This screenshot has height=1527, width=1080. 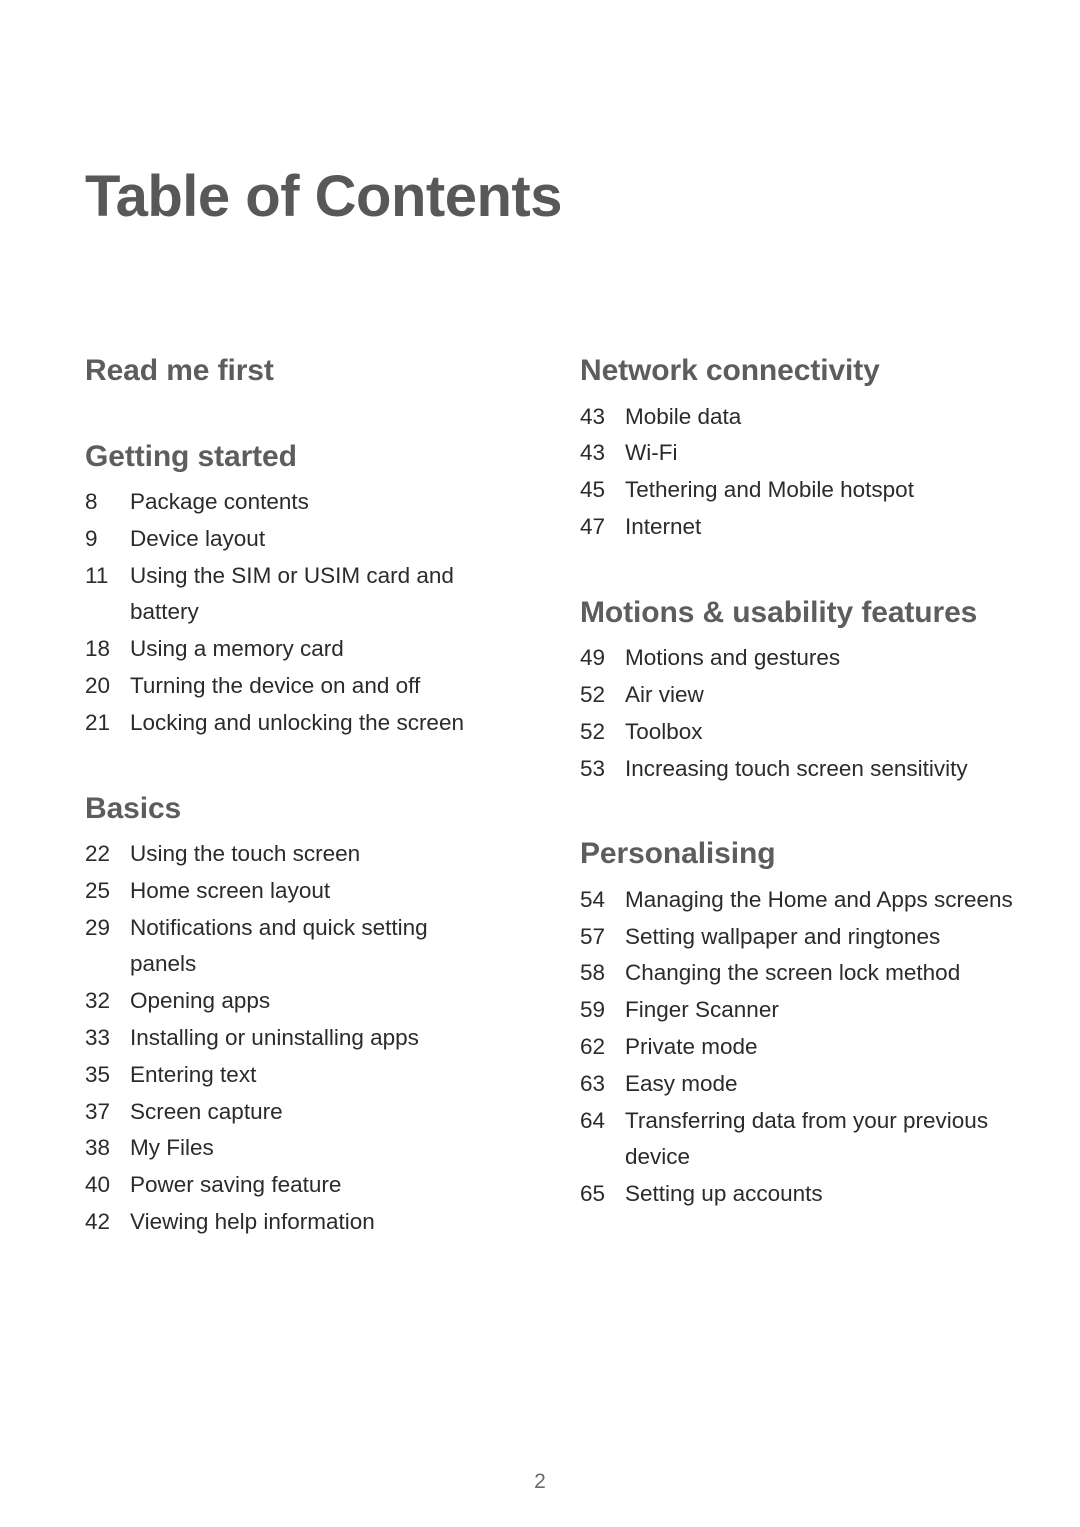 I want to click on toc-entry: 22 Using the touch screen, so click(x=287, y=854).